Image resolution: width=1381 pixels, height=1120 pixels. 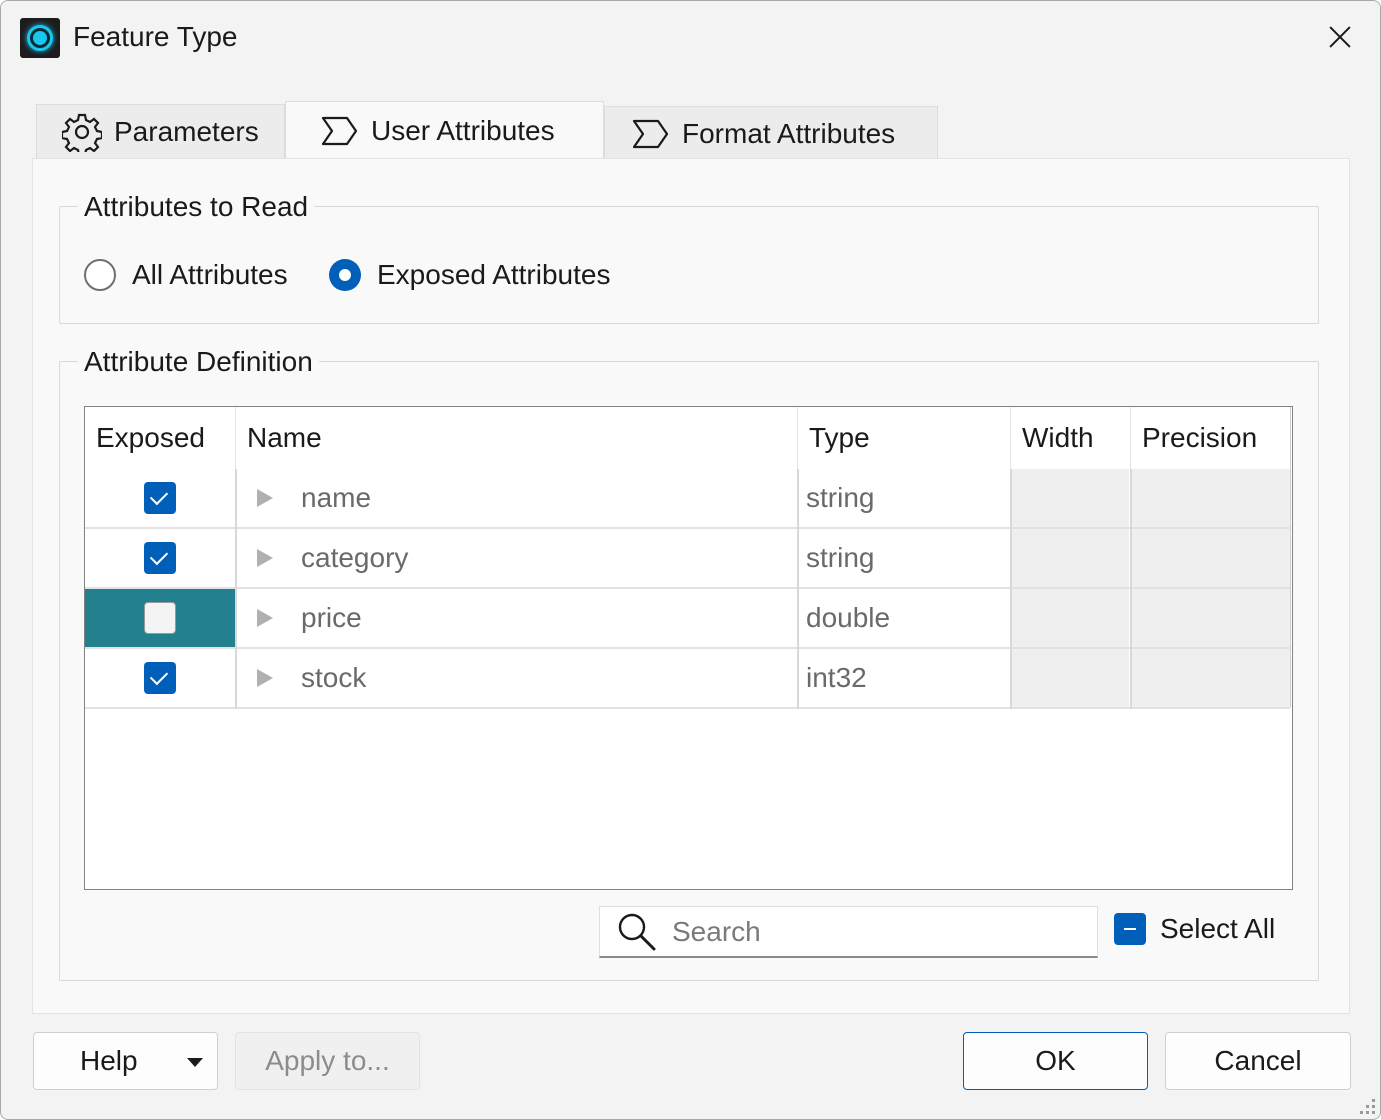 What do you see at coordinates (82, 132) in the screenshot?
I see `gear-icon` at bounding box center [82, 132].